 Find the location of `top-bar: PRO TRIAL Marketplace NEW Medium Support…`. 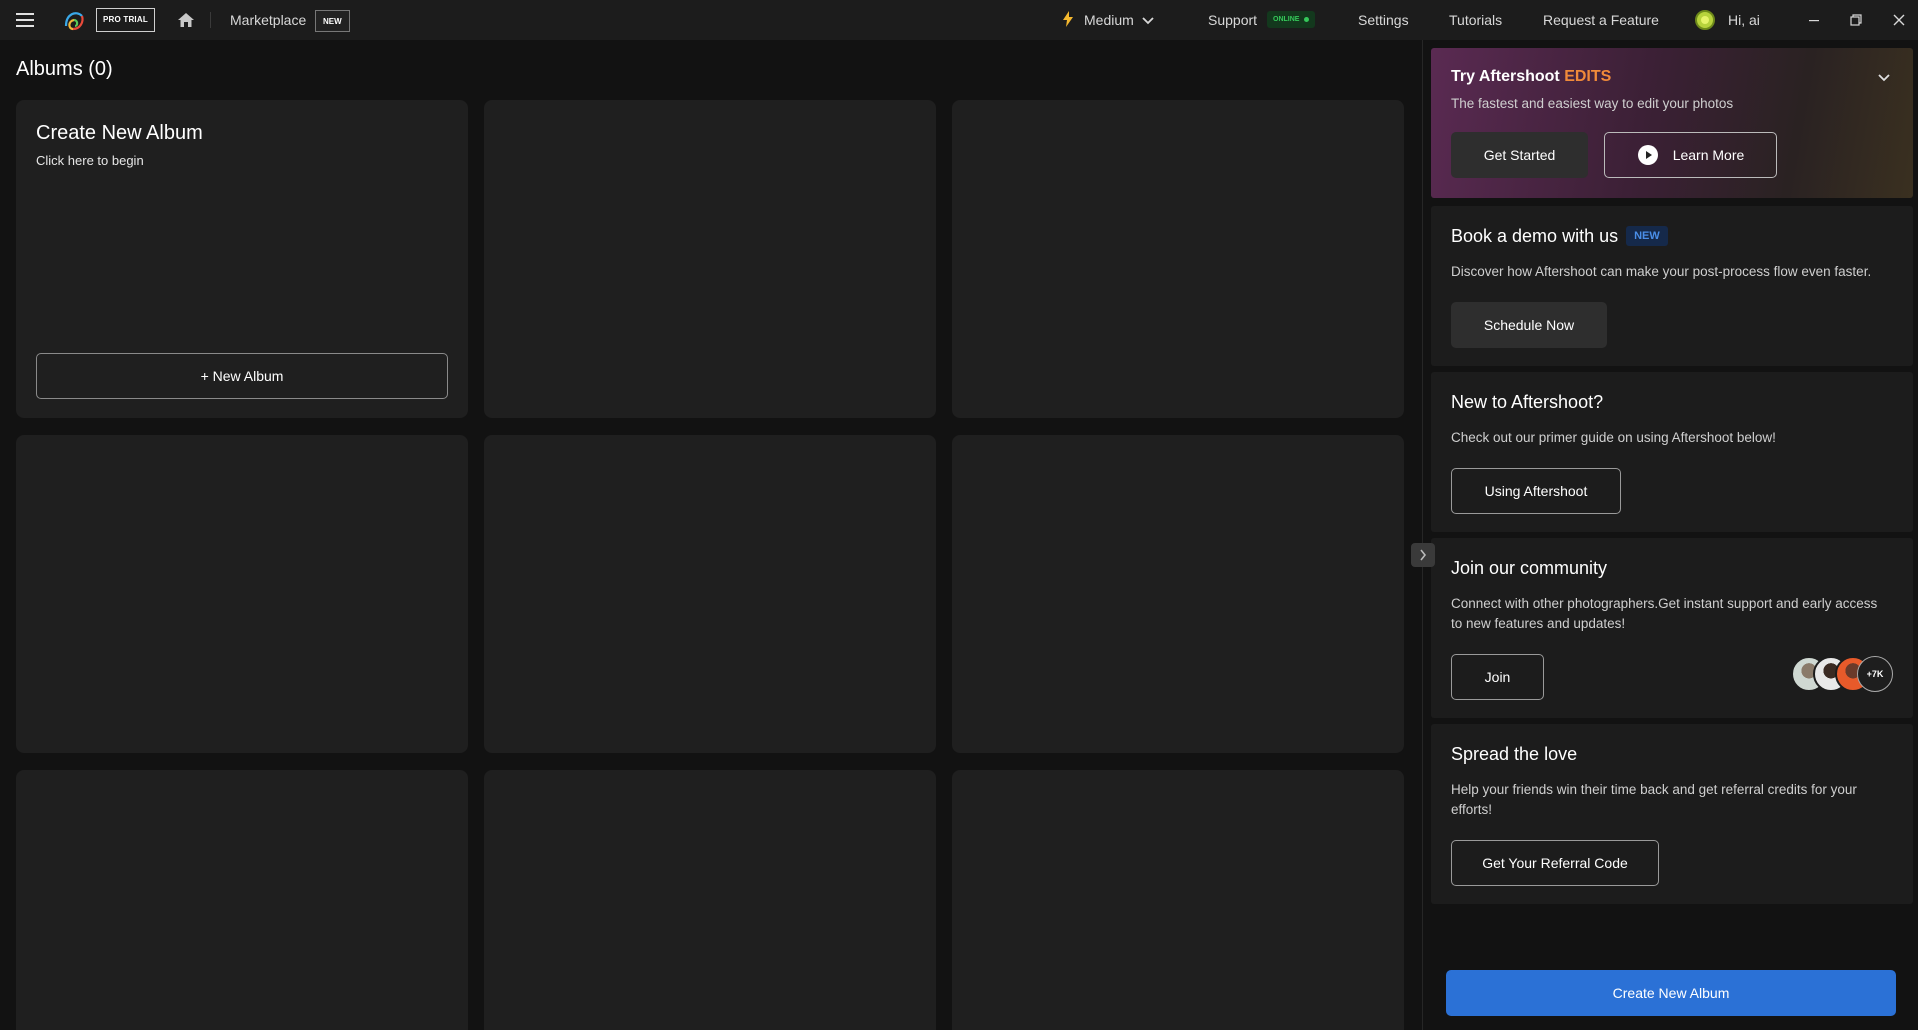

top-bar: PRO TRIAL Marketplace NEW Medium Support… is located at coordinates (959, 20).